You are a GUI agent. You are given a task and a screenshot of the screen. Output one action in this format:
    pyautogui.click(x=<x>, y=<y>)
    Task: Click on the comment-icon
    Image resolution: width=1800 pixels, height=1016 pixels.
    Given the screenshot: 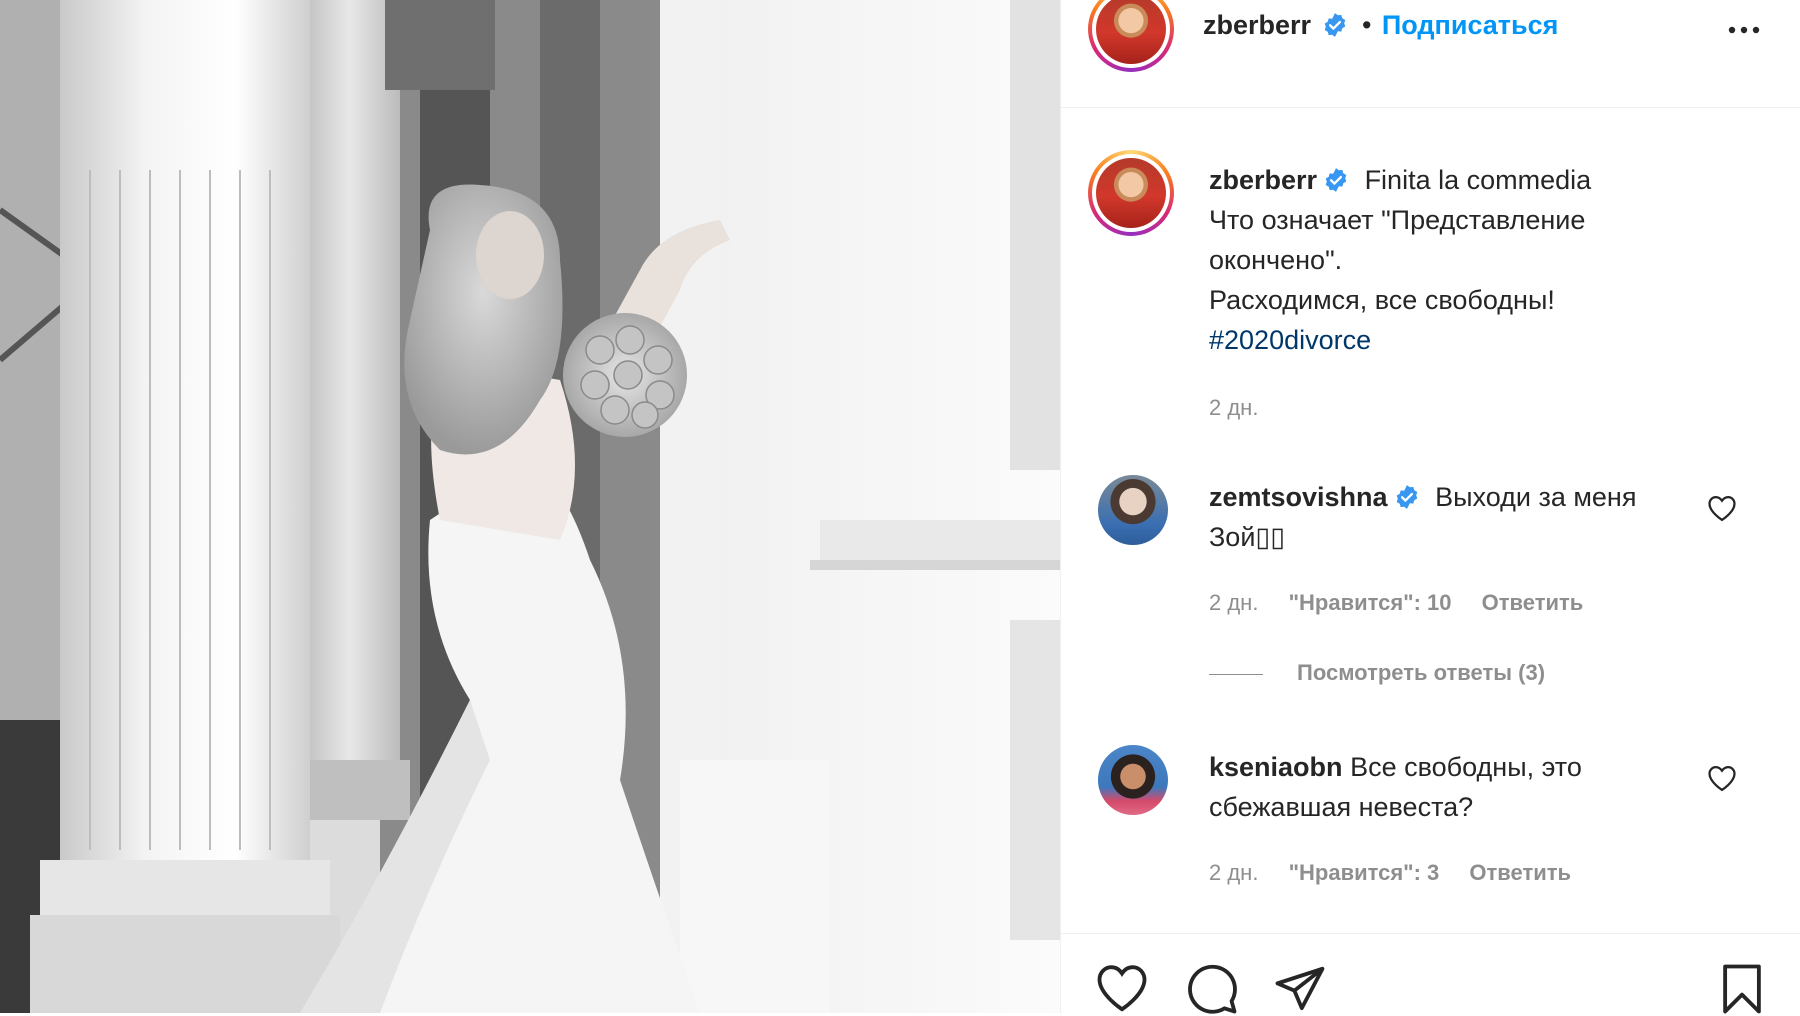 What is the action you would take?
    pyautogui.click(x=1212, y=989)
    